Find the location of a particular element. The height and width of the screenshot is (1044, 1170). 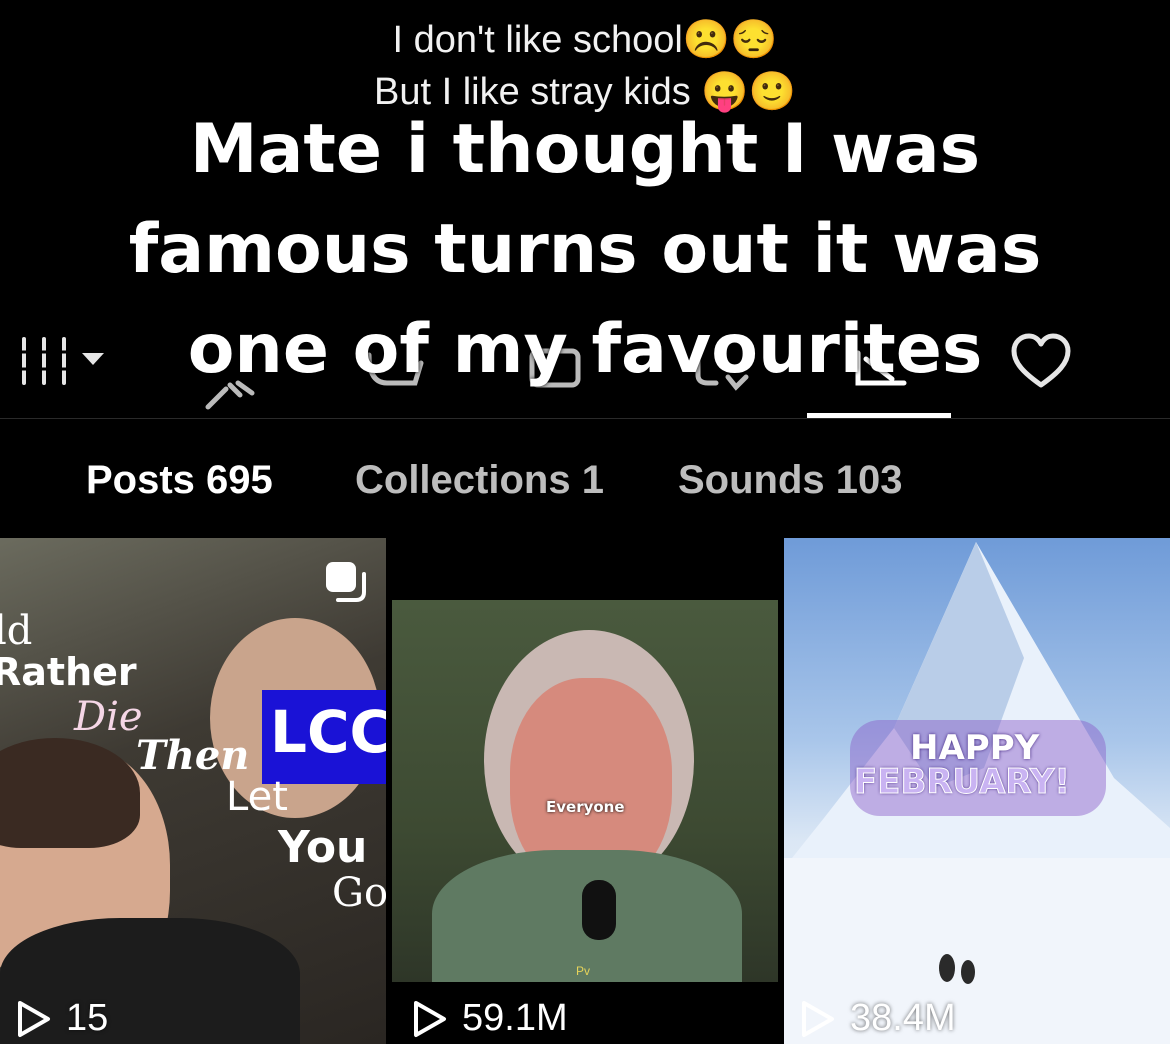

thumb-caption: Everyone is located at coordinates (585, 807).